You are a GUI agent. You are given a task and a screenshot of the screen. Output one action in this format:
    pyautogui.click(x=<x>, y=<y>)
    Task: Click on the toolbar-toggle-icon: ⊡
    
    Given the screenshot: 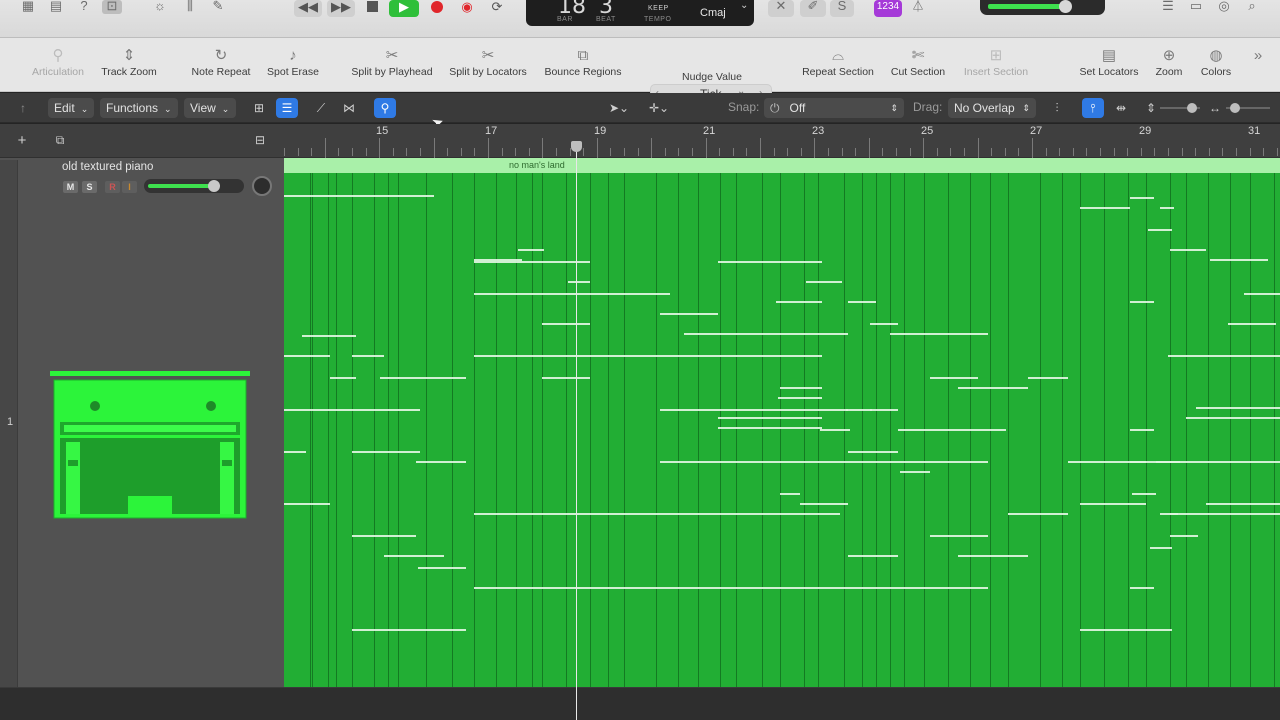 What is the action you would take?
    pyautogui.click(x=112, y=7)
    